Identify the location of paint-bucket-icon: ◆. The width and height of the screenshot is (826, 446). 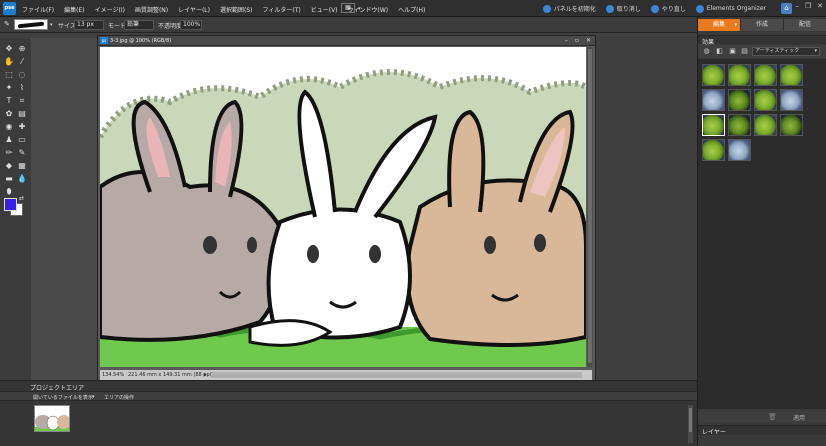
(9, 166).